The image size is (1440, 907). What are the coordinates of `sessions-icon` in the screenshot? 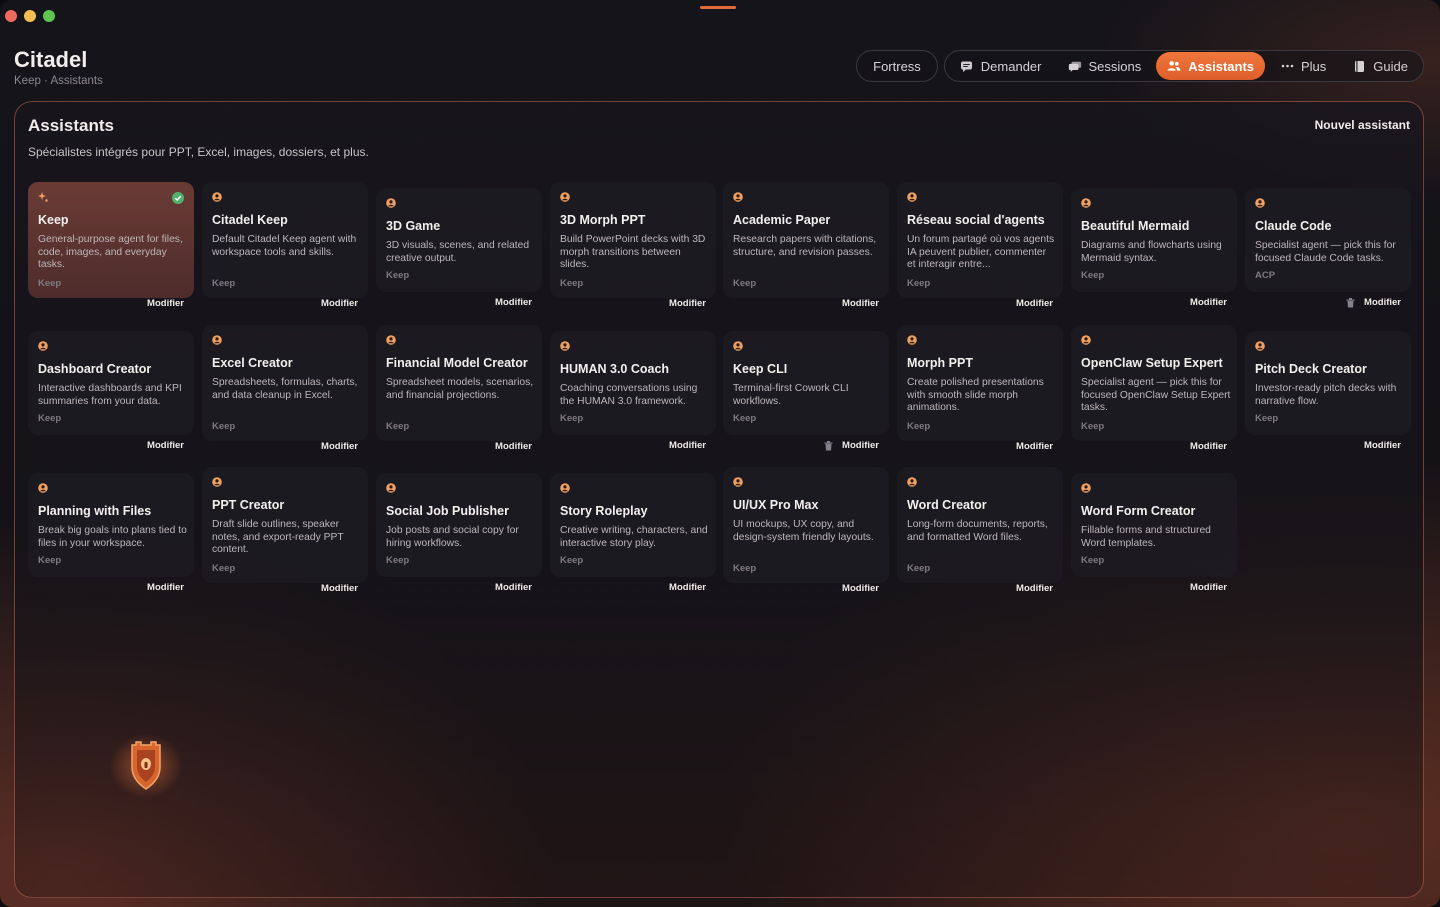 It's located at (1075, 66).